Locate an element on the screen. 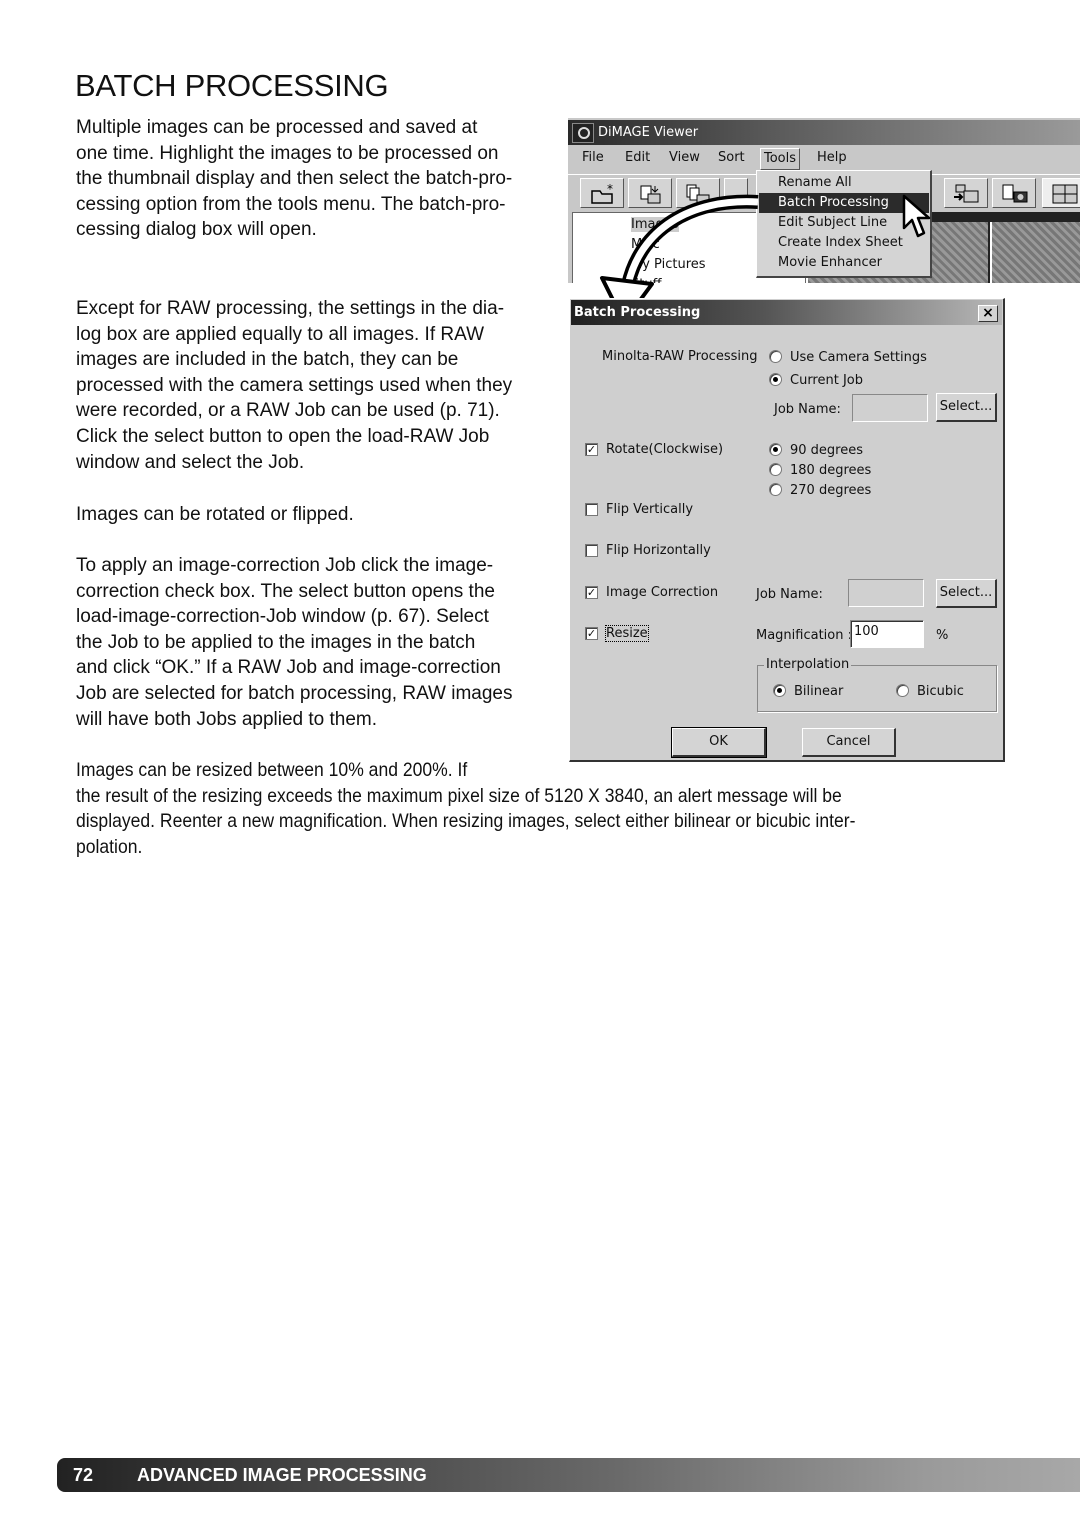 Image resolution: width=1080 pixels, height=1529 pixels. page-footer: 72 ADVANCED IMAGE PROCESSING is located at coordinates (568, 1475).